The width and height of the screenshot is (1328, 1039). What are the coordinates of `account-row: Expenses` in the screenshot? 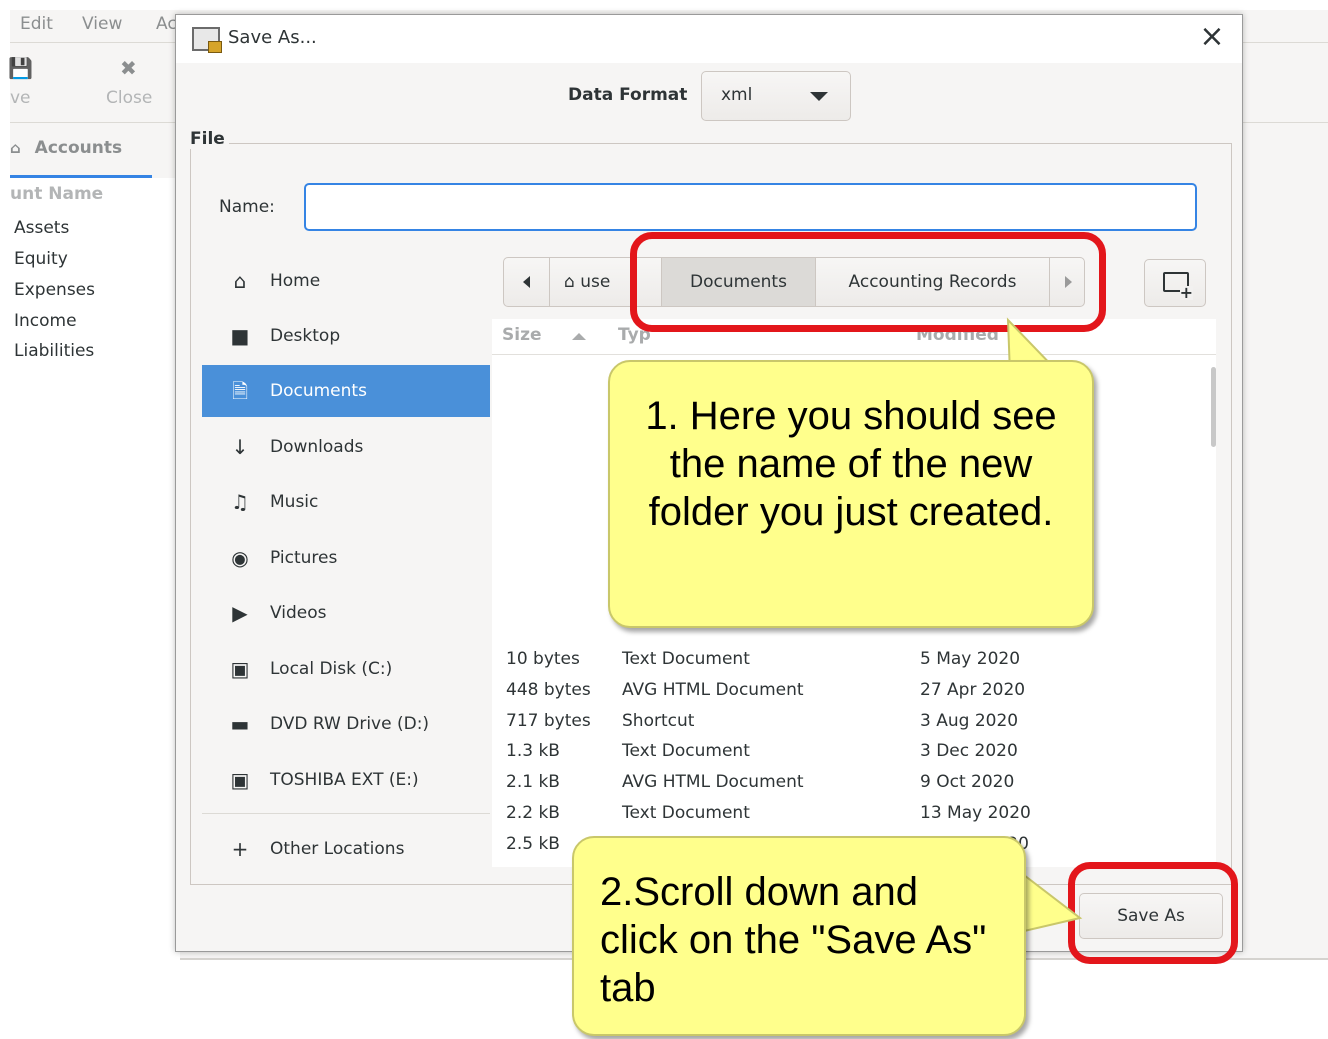 It's located at (54, 290).